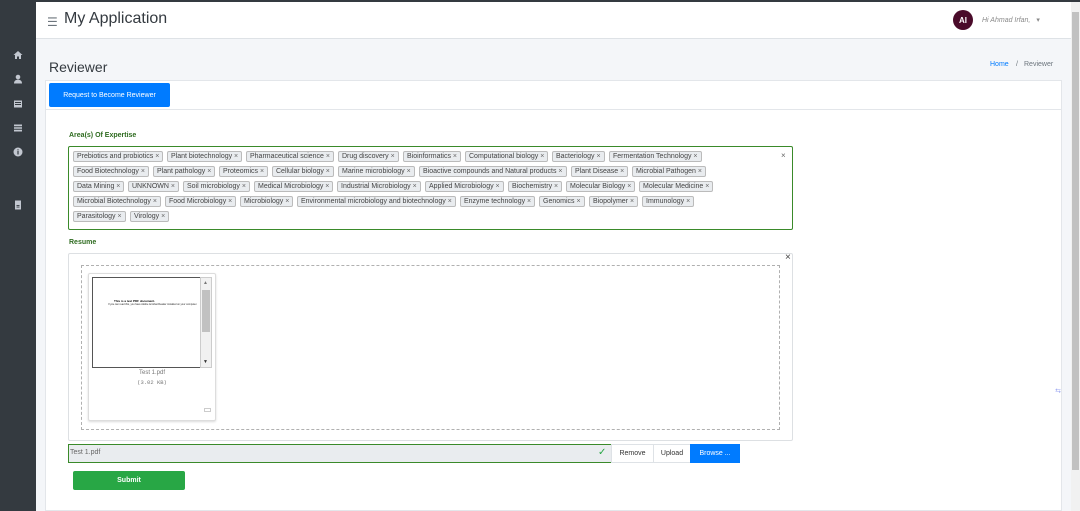  Describe the element at coordinates (150, 216) in the screenshot. I see `expertise-tag: Virology ×` at that location.